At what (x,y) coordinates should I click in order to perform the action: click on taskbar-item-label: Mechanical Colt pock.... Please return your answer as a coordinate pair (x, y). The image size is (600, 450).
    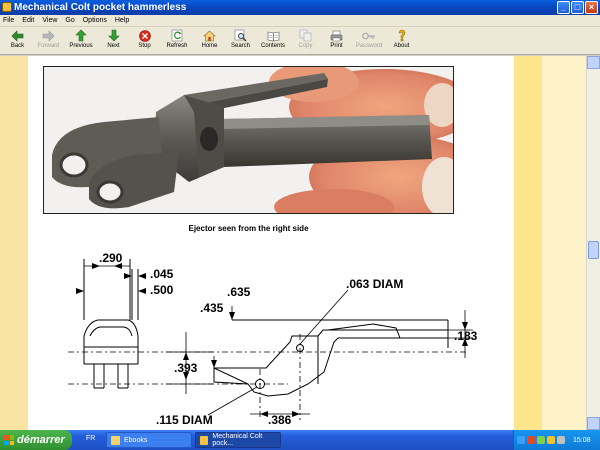
    Looking at the image, I should click on (237, 440).